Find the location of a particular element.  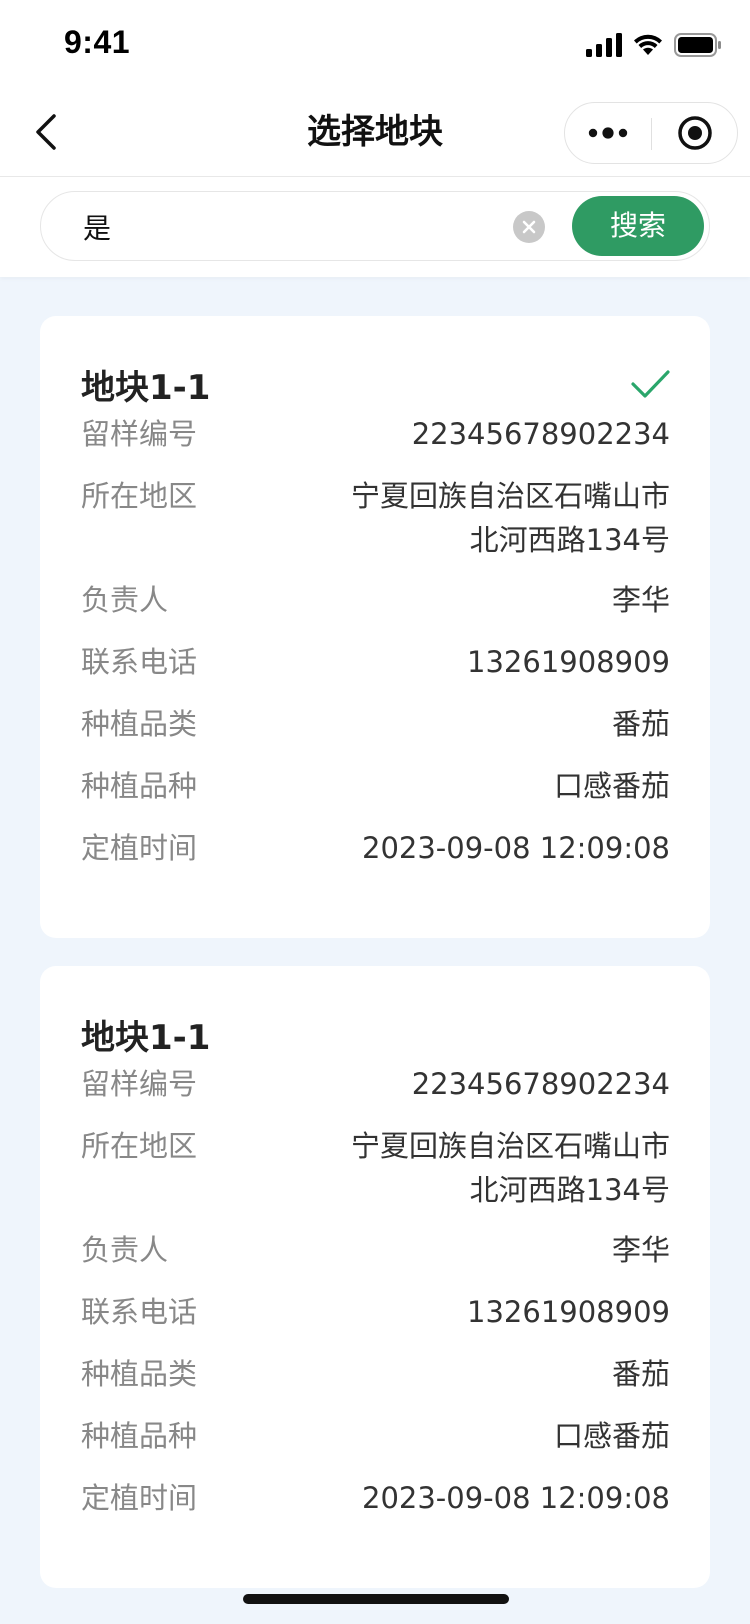

search-area: 搜索 is located at coordinates (375, 227).